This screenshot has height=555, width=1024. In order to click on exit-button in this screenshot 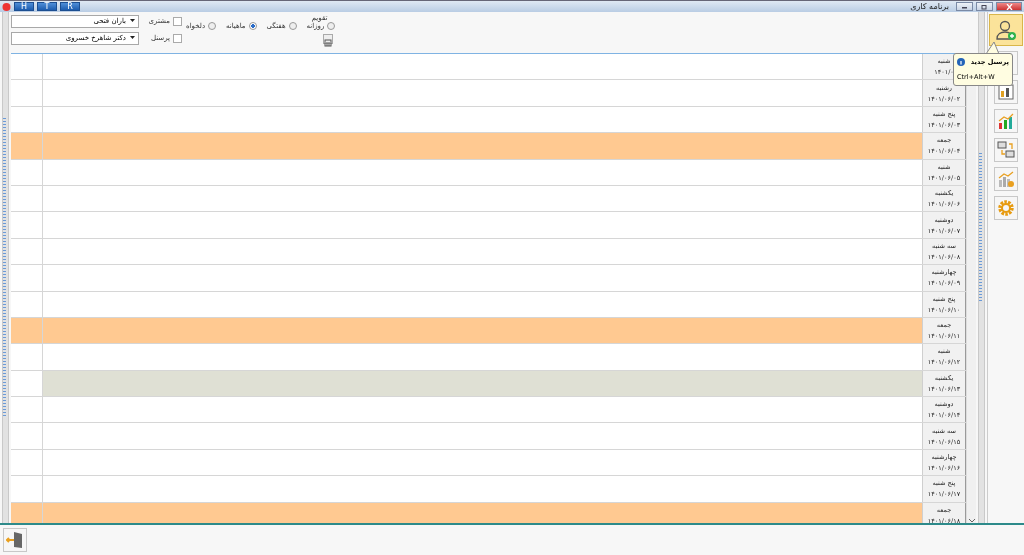, I will do `click(15, 540)`.